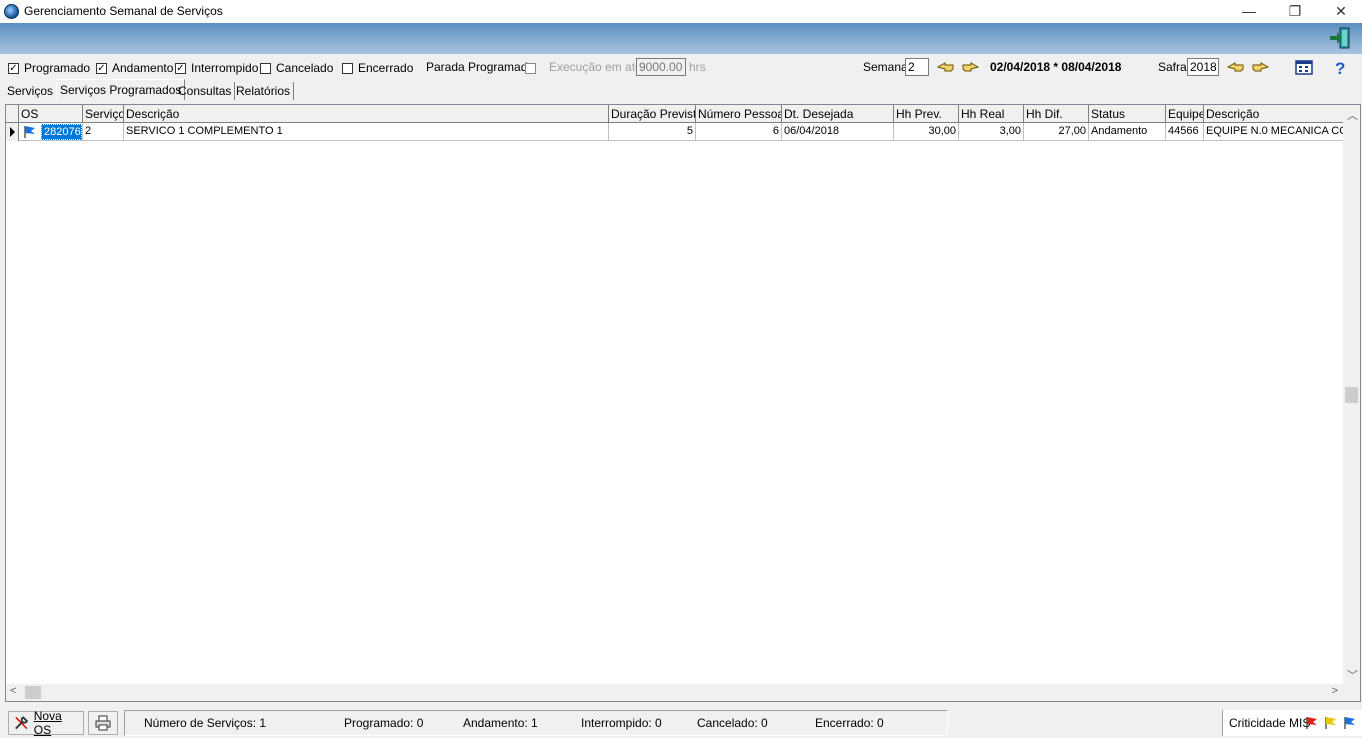 The image size is (1362, 738). I want to click on exit-icon, so click(1340, 38).